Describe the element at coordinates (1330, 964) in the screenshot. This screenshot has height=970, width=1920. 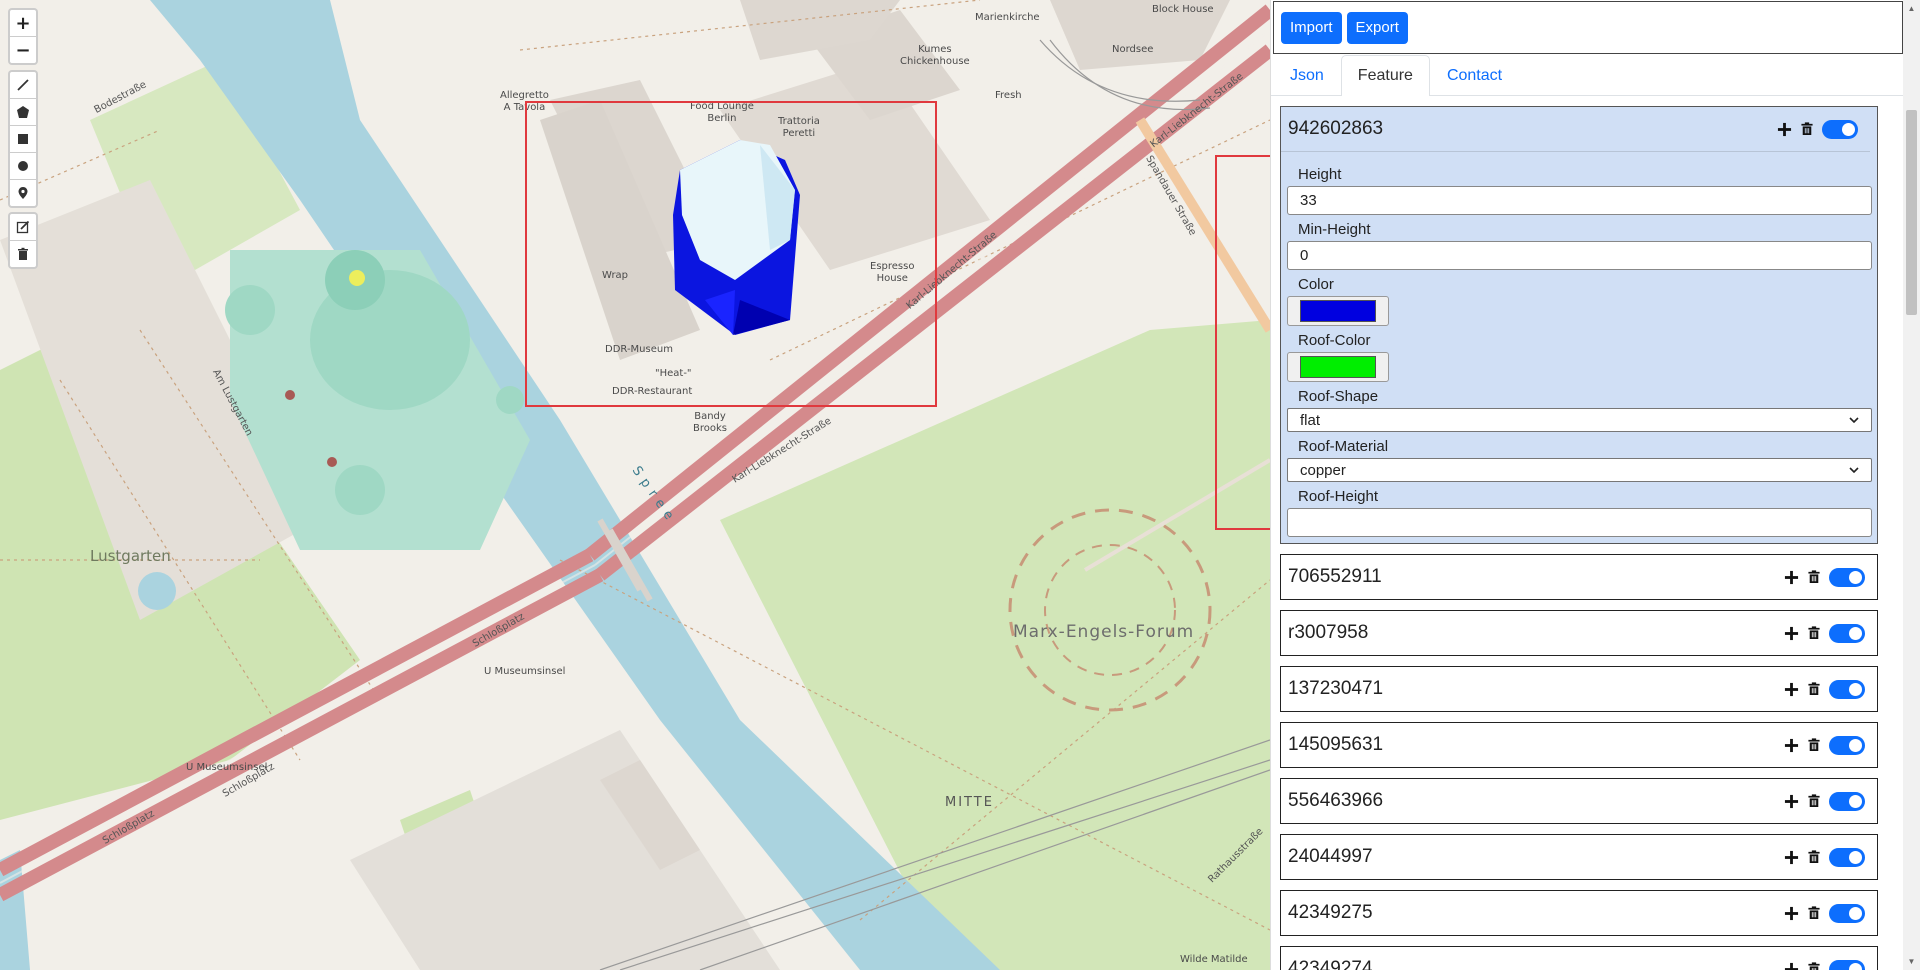
I see `feature-id: 42349274` at that location.